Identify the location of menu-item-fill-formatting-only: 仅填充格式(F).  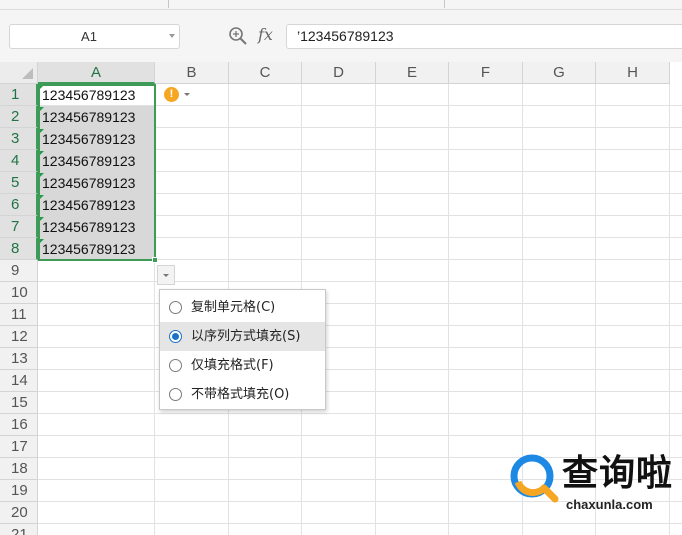
(242, 365).